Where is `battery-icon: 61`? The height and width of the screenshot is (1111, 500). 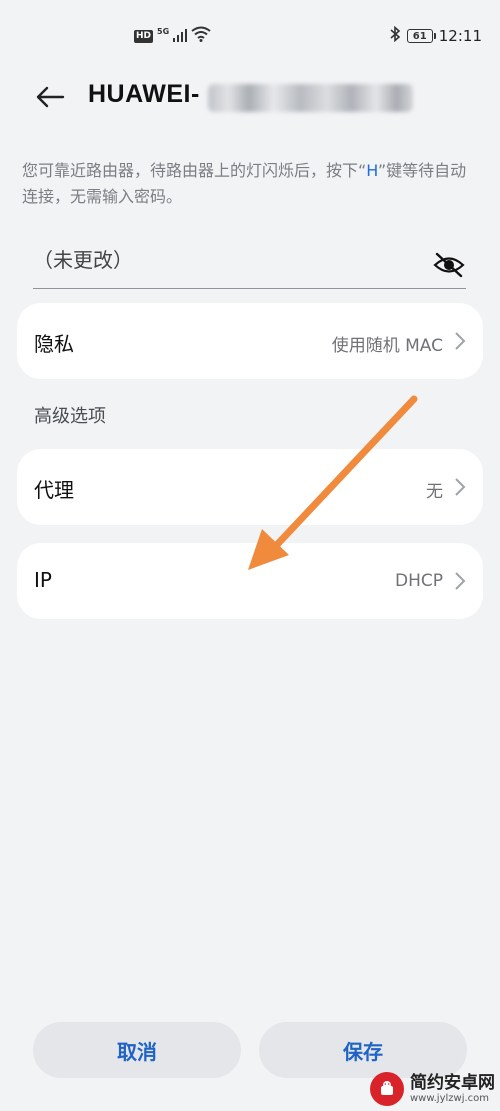 battery-icon: 61 is located at coordinates (421, 36).